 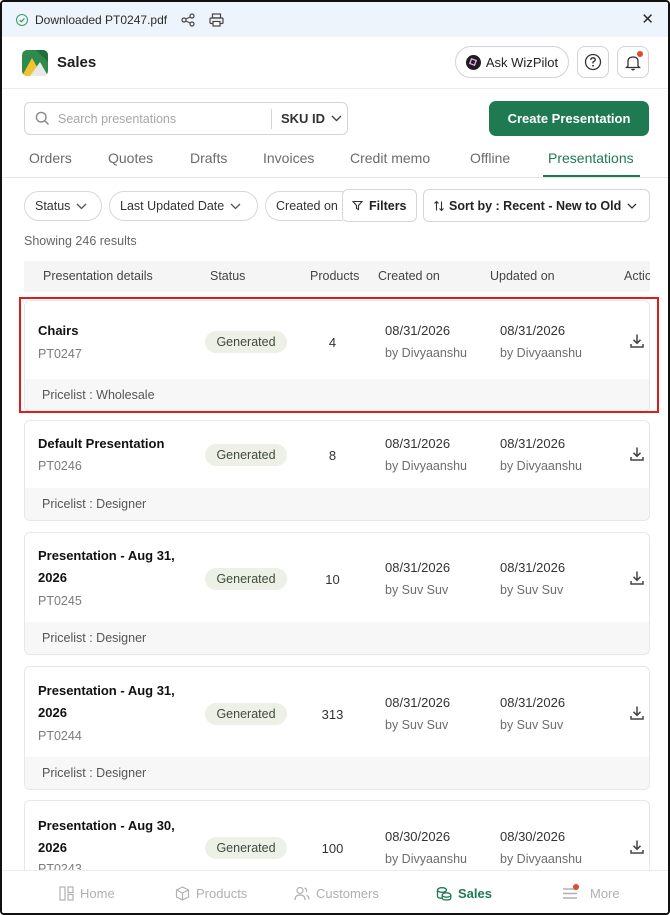 I want to click on tab-invoices: Invoices, so click(x=288, y=158).